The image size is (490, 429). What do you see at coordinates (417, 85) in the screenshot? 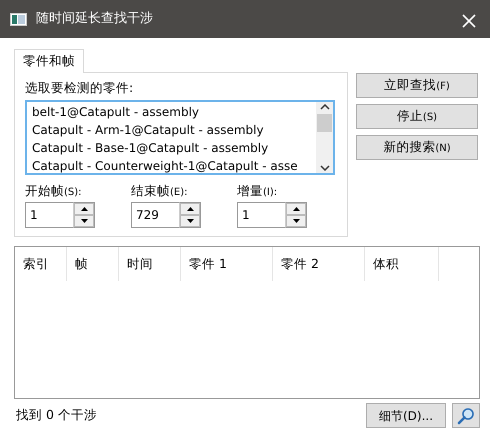
I see `action-button: 立即查找(F)` at bounding box center [417, 85].